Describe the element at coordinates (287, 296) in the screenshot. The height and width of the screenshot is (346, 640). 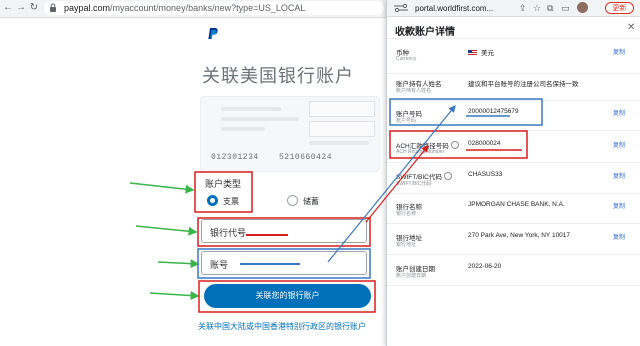
I see `link-bank-account-button: 关联您的银行账户` at that location.